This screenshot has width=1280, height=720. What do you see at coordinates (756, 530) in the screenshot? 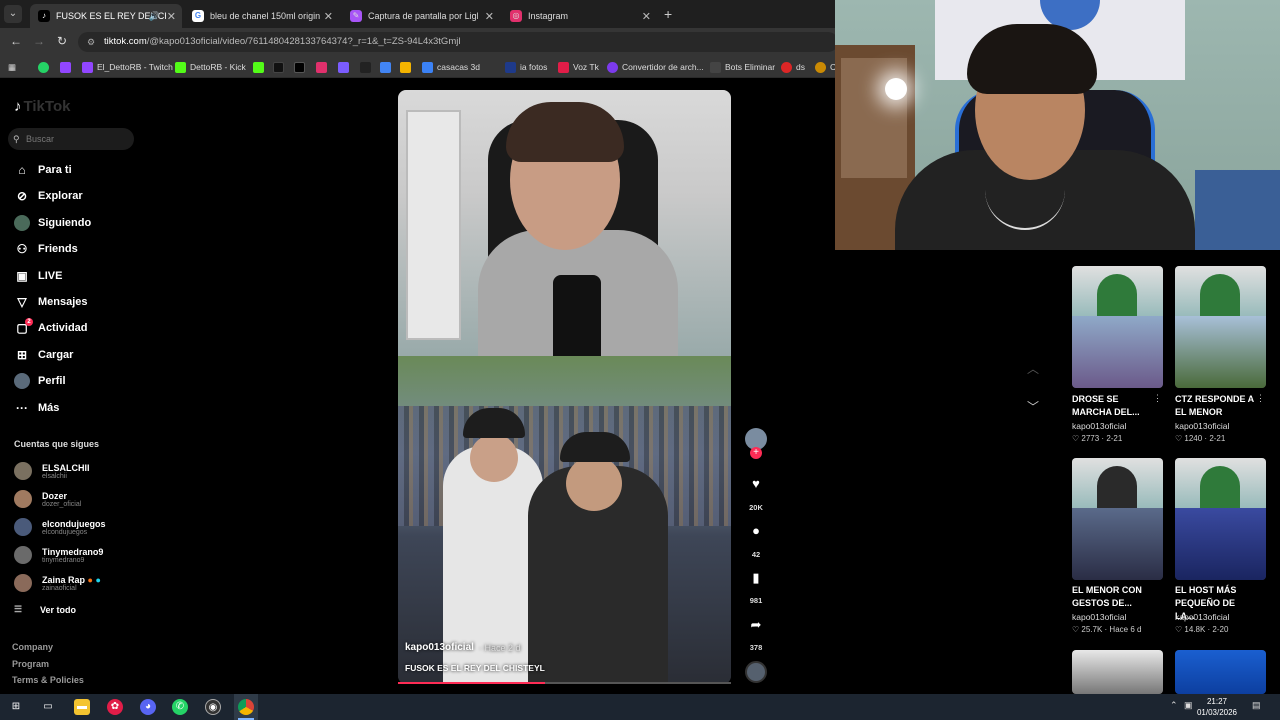
I see `comment-icon: ●` at bounding box center [756, 530].